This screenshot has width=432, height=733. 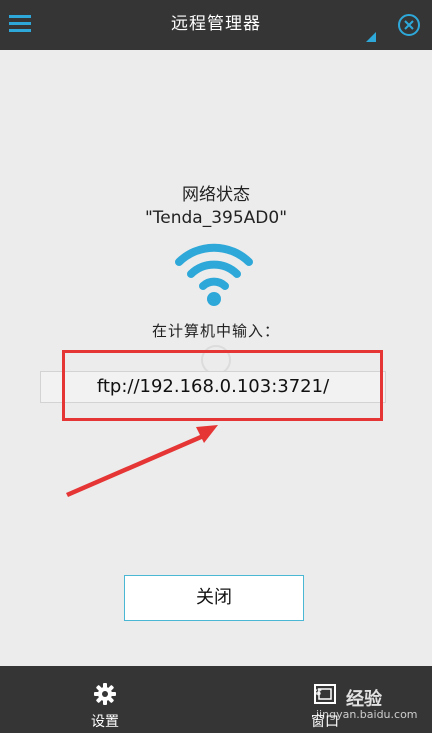 What do you see at coordinates (214, 274) in the screenshot?
I see `wifi-icon` at bounding box center [214, 274].